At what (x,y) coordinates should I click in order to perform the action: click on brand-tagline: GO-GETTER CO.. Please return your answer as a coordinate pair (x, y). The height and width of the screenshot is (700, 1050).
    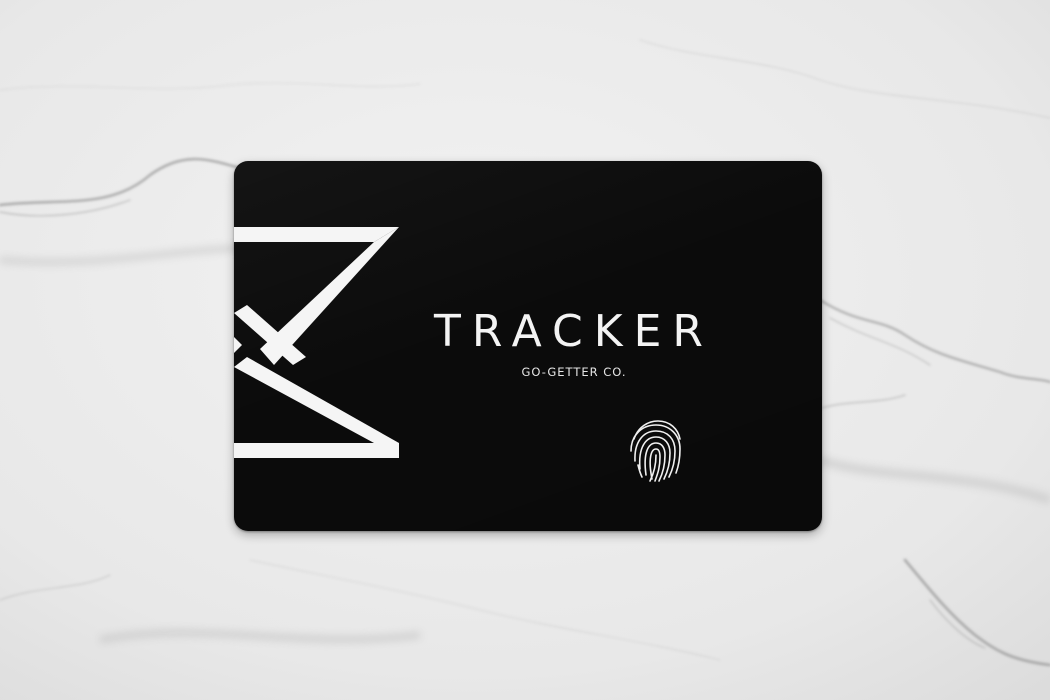
    Looking at the image, I should click on (574, 372).